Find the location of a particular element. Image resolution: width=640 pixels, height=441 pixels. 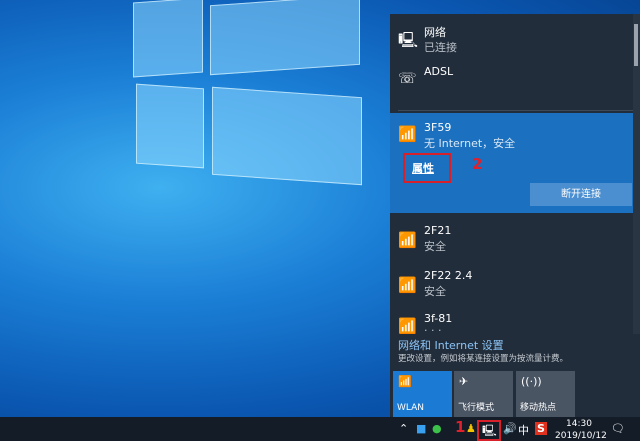

network-settings-description: 更改设置，例如将某连接设置为按流量计费。 is located at coordinates (483, 359).